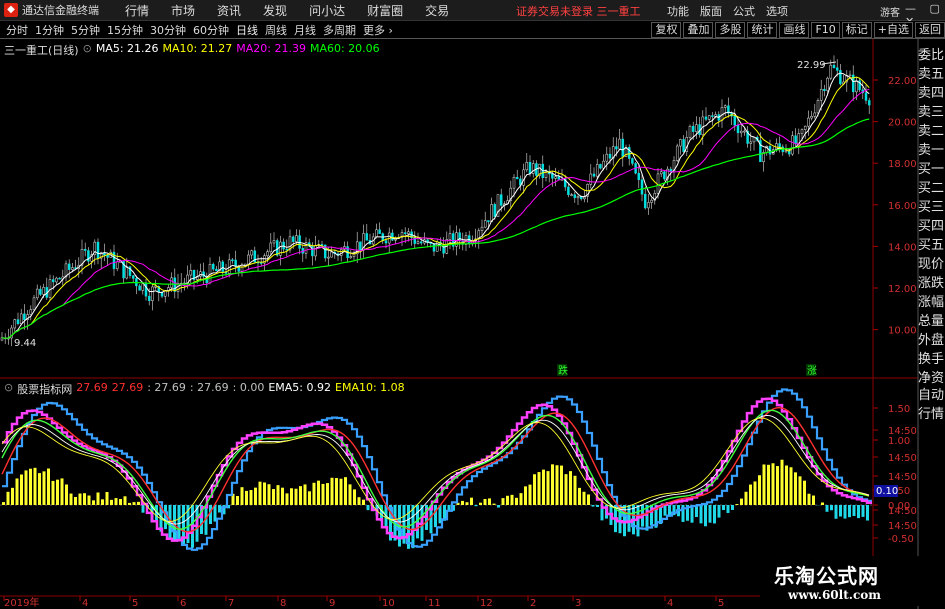  What do you see at coordinates (744, 11) in the screenshot?
I see `menu-formula: 公式` at bounding box center [744, 11].